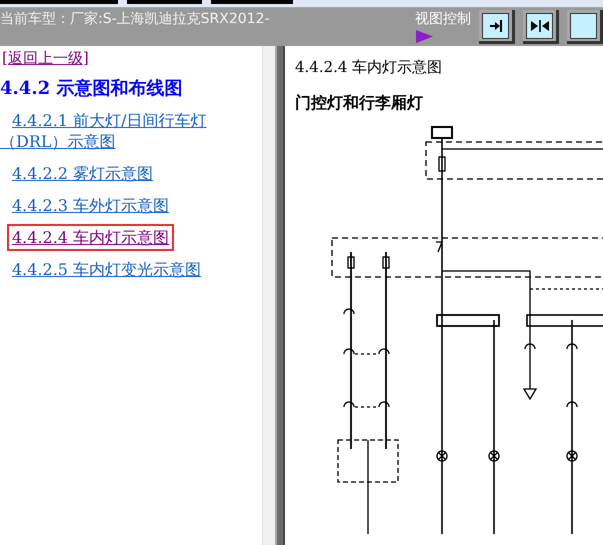  What do you see at coordinates (135, 19) in the screenshot?
I see `vehicle-model-label: 当前车型：厂家:S-上海凯迪拉克SRX2012-` at bounding box center [135, 19].